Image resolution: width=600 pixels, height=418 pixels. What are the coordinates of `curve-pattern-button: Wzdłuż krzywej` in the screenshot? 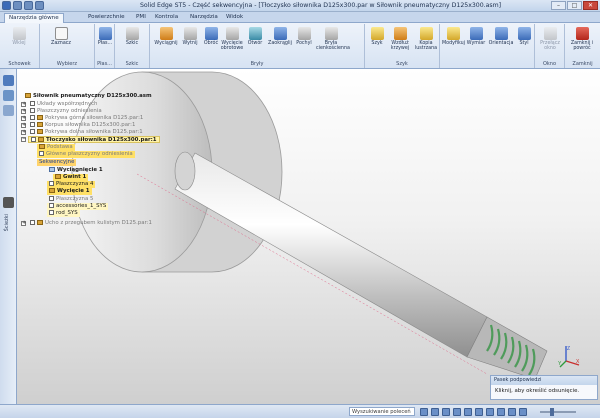 It's located at (400, 39).